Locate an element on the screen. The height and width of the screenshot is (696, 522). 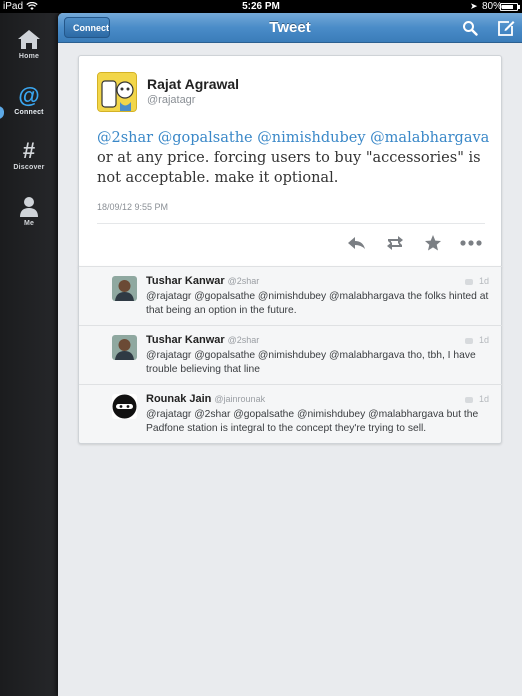
sidebar-item-home: Home is located at coordinates (29, 52).